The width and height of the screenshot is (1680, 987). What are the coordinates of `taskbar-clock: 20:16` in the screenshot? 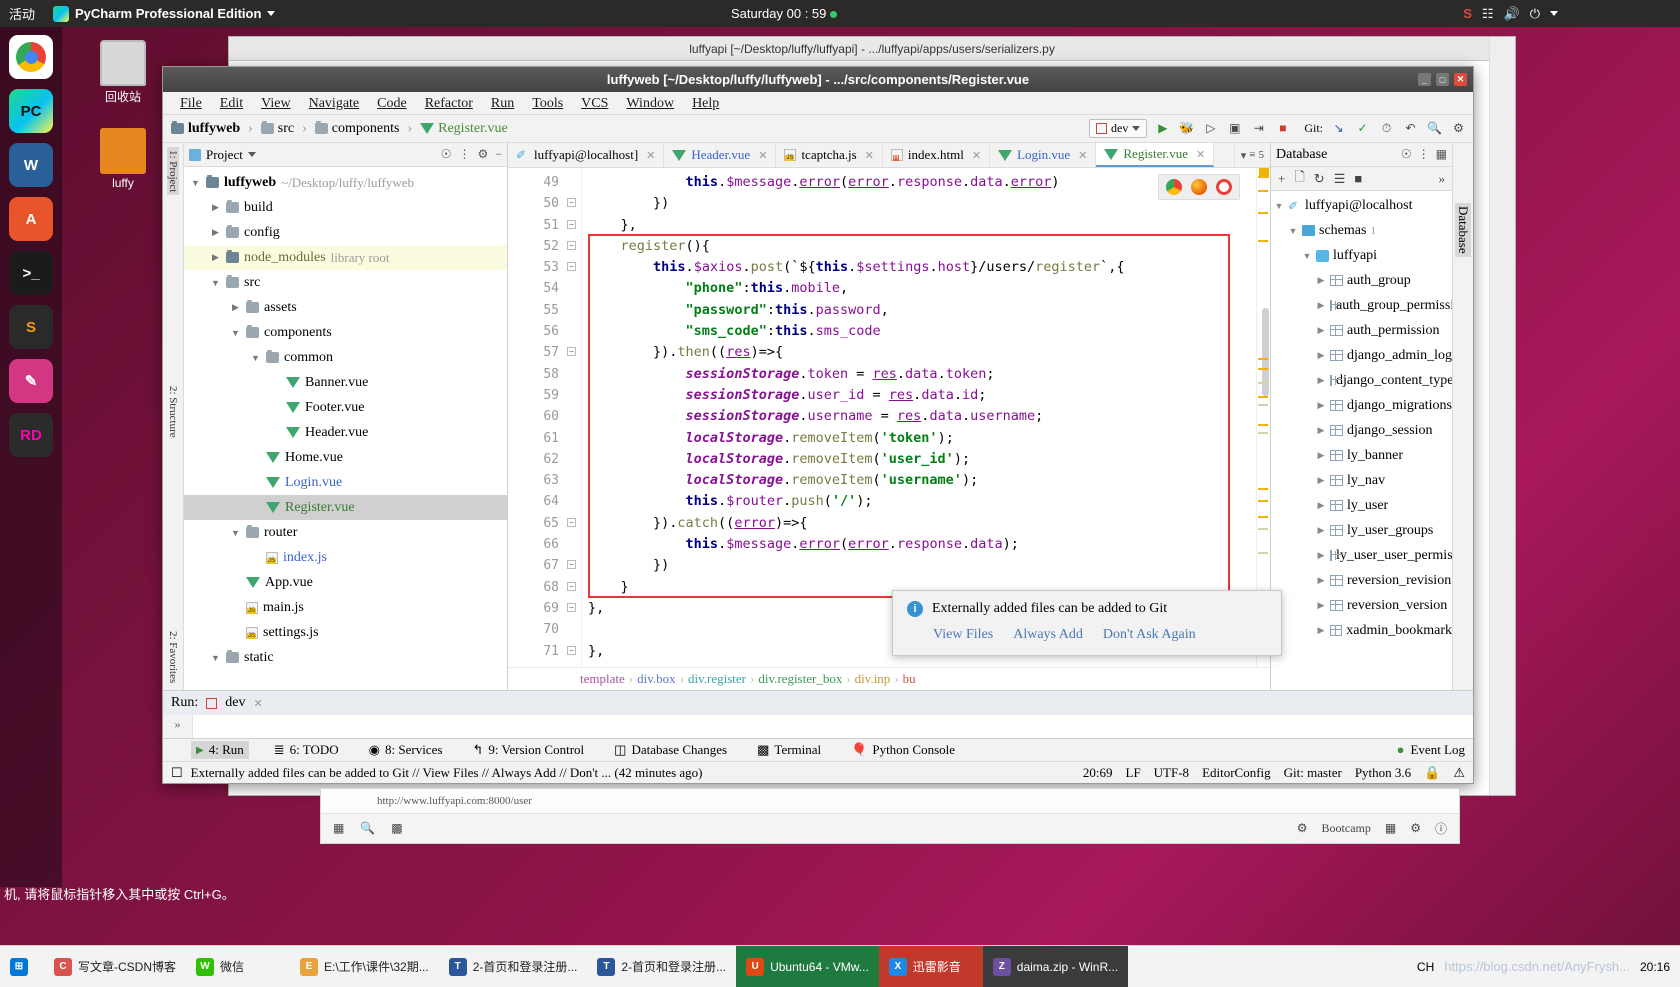 It's located at (1655, 967).